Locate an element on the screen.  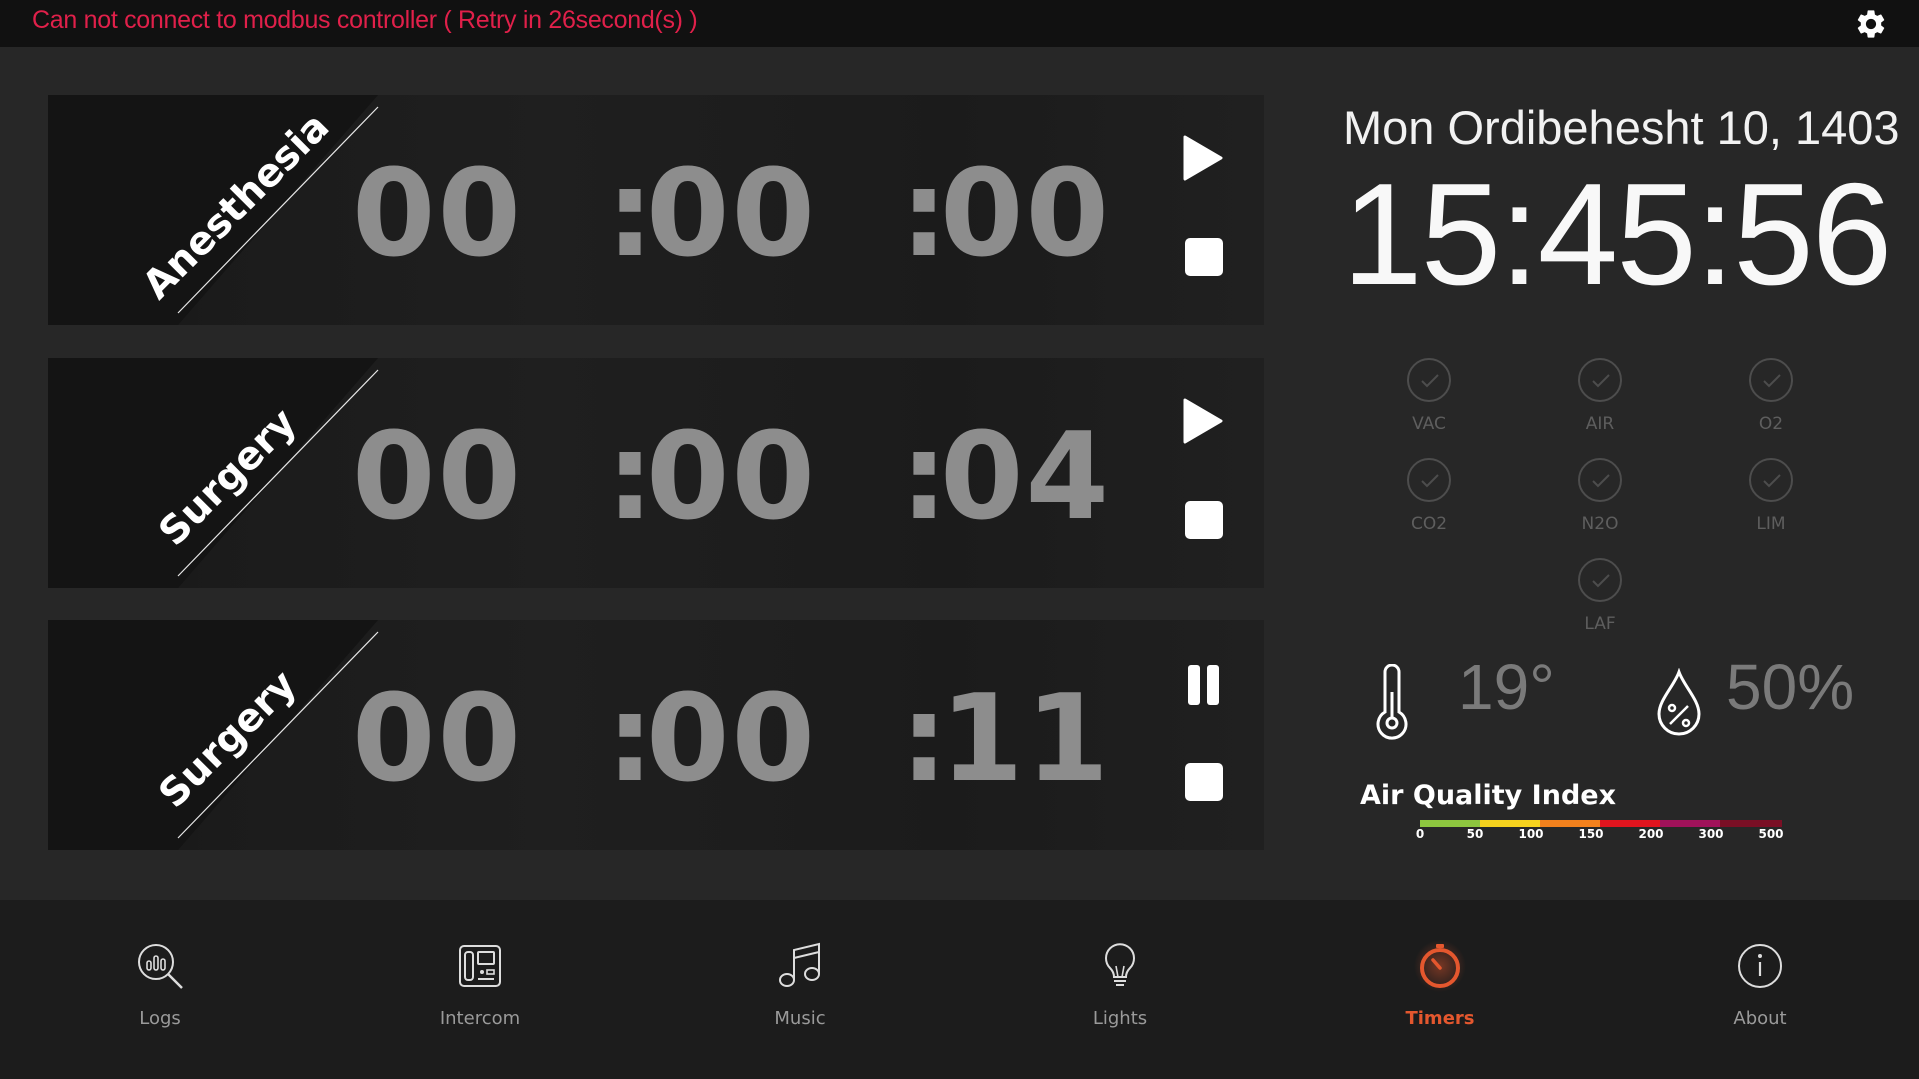
timer-seconds: 11 is located at coordinates (1025, 739).